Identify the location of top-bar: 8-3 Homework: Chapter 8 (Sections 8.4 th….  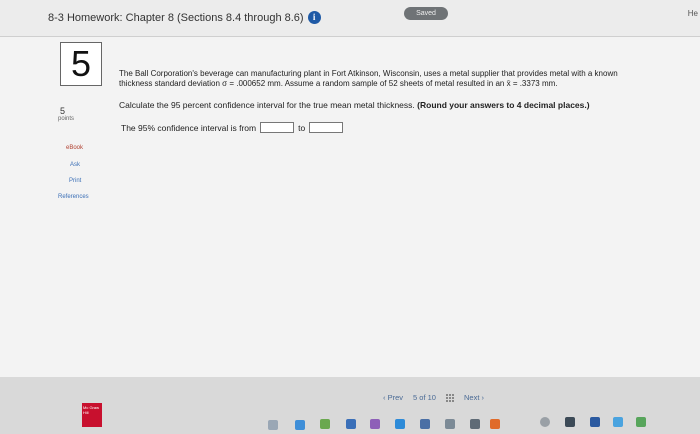
(350, 18).